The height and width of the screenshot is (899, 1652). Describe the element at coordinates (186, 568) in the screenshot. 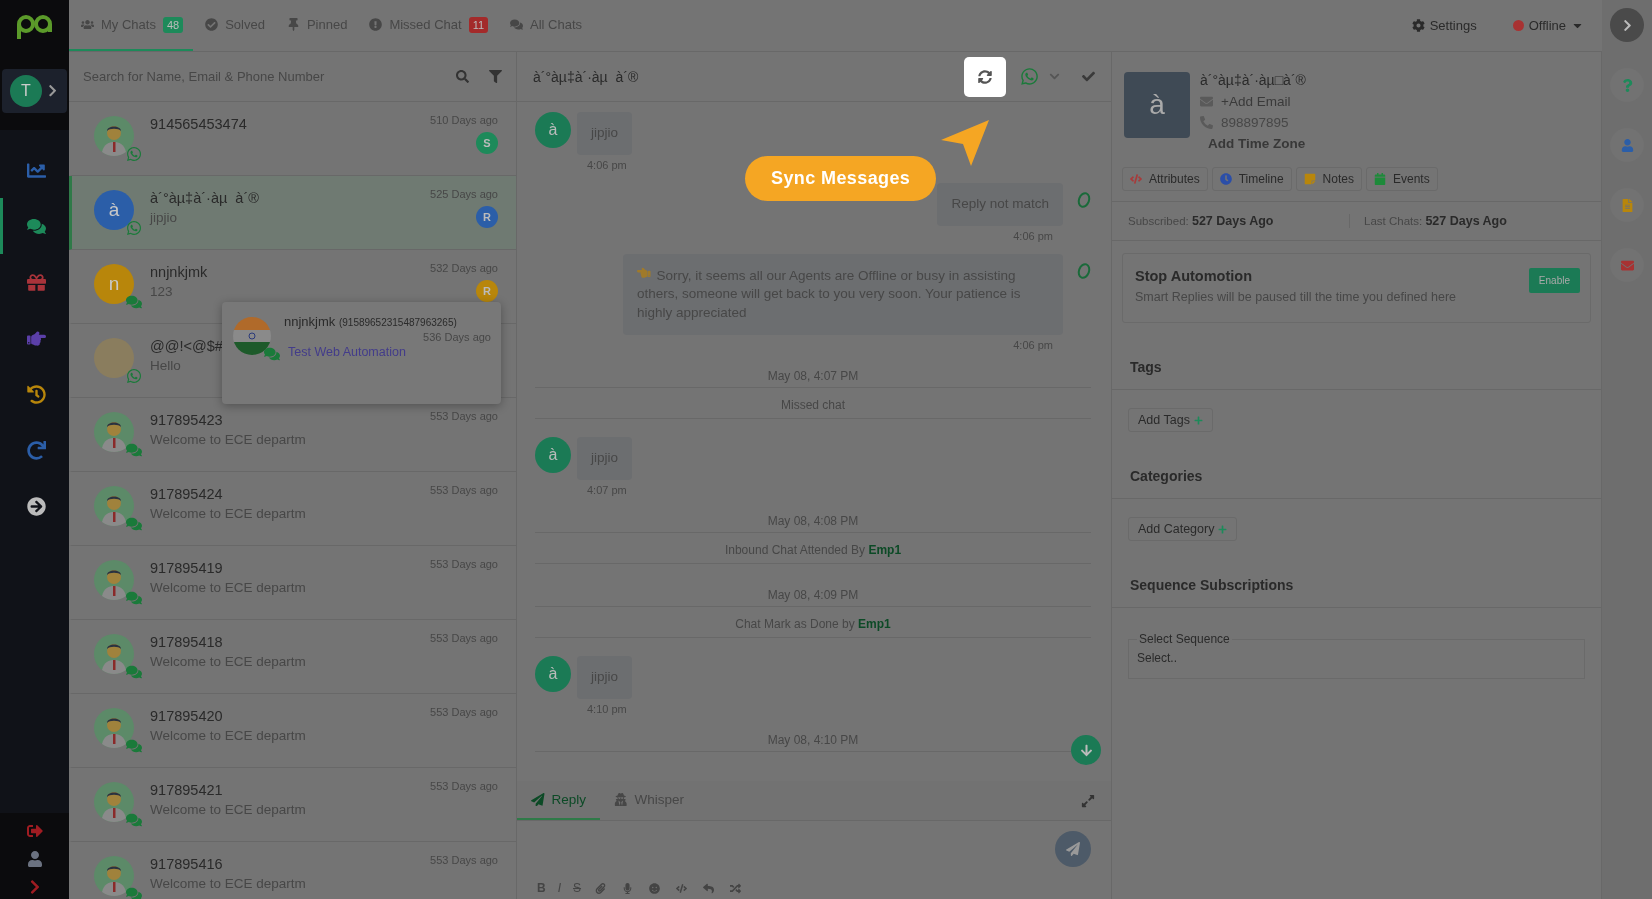

I see `contact-name: 917895419` at that location.